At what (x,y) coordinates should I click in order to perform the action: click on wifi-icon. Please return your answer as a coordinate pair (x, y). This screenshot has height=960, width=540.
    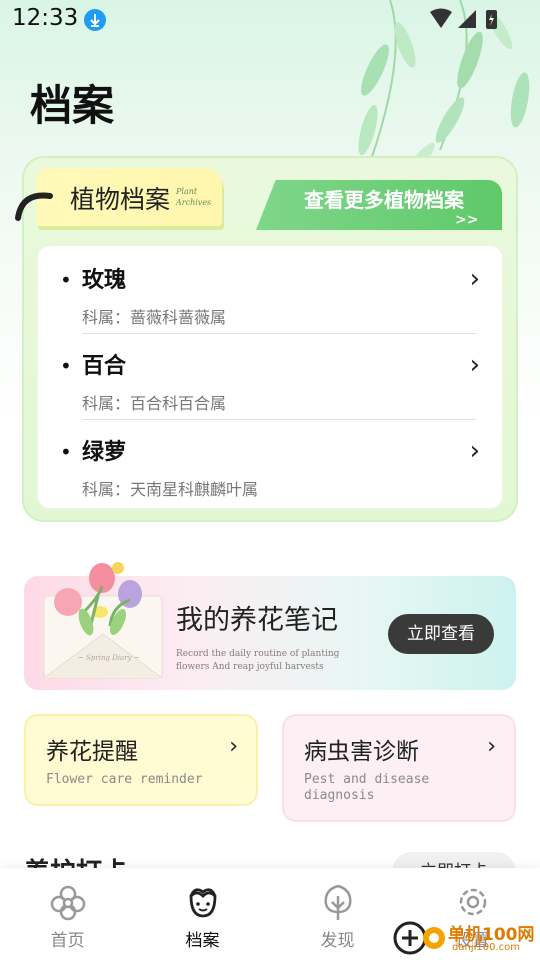
    Looking at the image, I should click on (441, 18).